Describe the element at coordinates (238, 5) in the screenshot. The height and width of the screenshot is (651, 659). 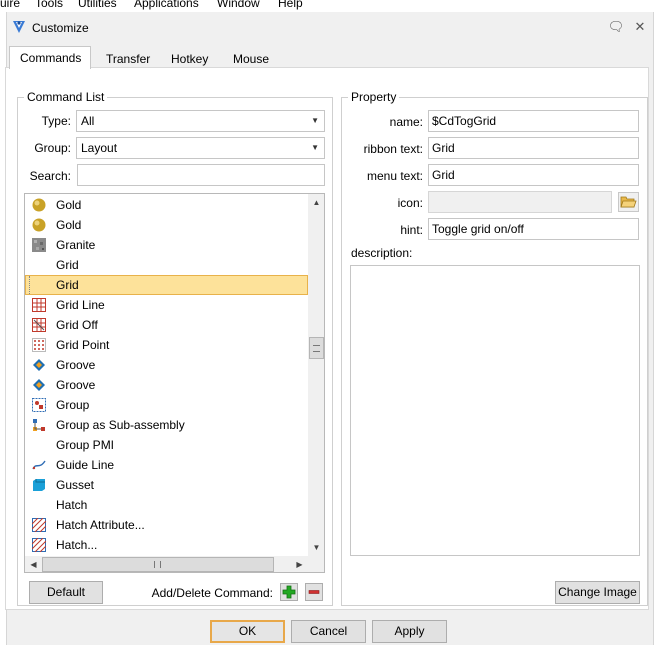
I see `menu-item-window: Window` at that location.